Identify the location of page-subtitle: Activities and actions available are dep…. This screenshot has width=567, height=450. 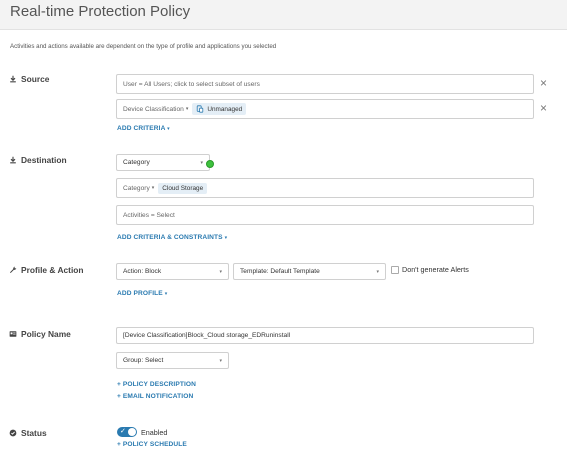
(143, 46).